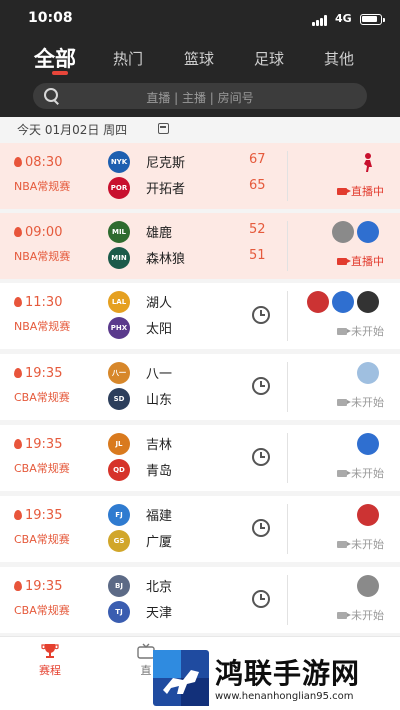  Describe the element at coordinates (60, 73) in the screenshot. I see `tab-indicator` at that location.